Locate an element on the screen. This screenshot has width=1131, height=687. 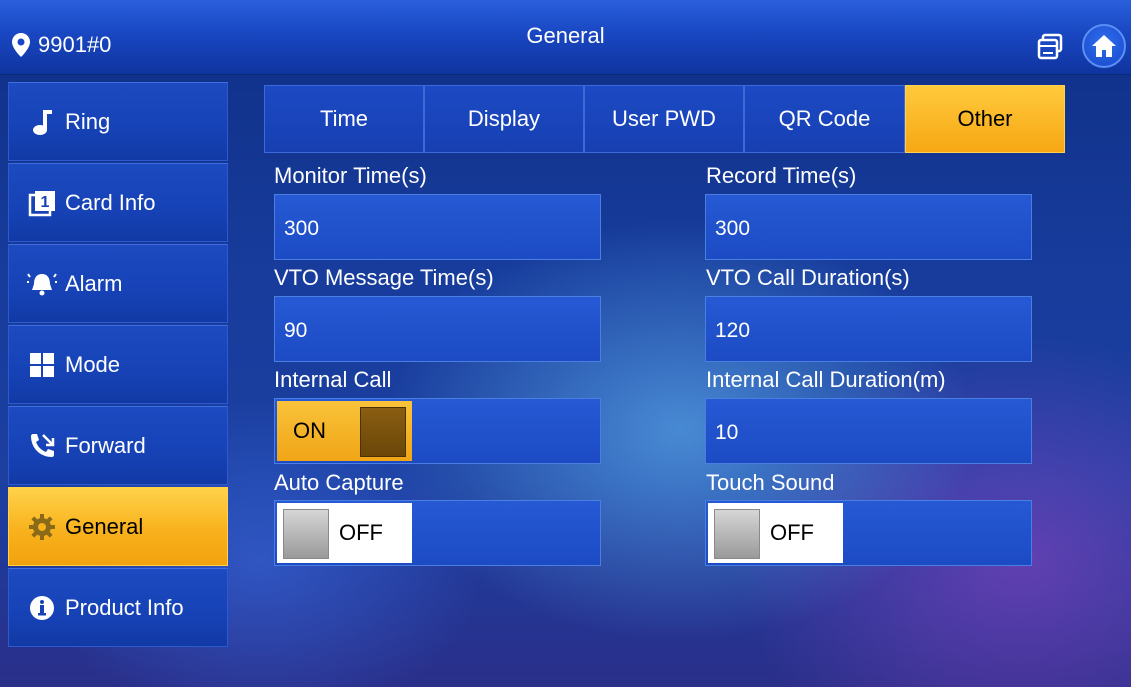
sidebar-item-label: Ring is located at coordinates (88, 121).